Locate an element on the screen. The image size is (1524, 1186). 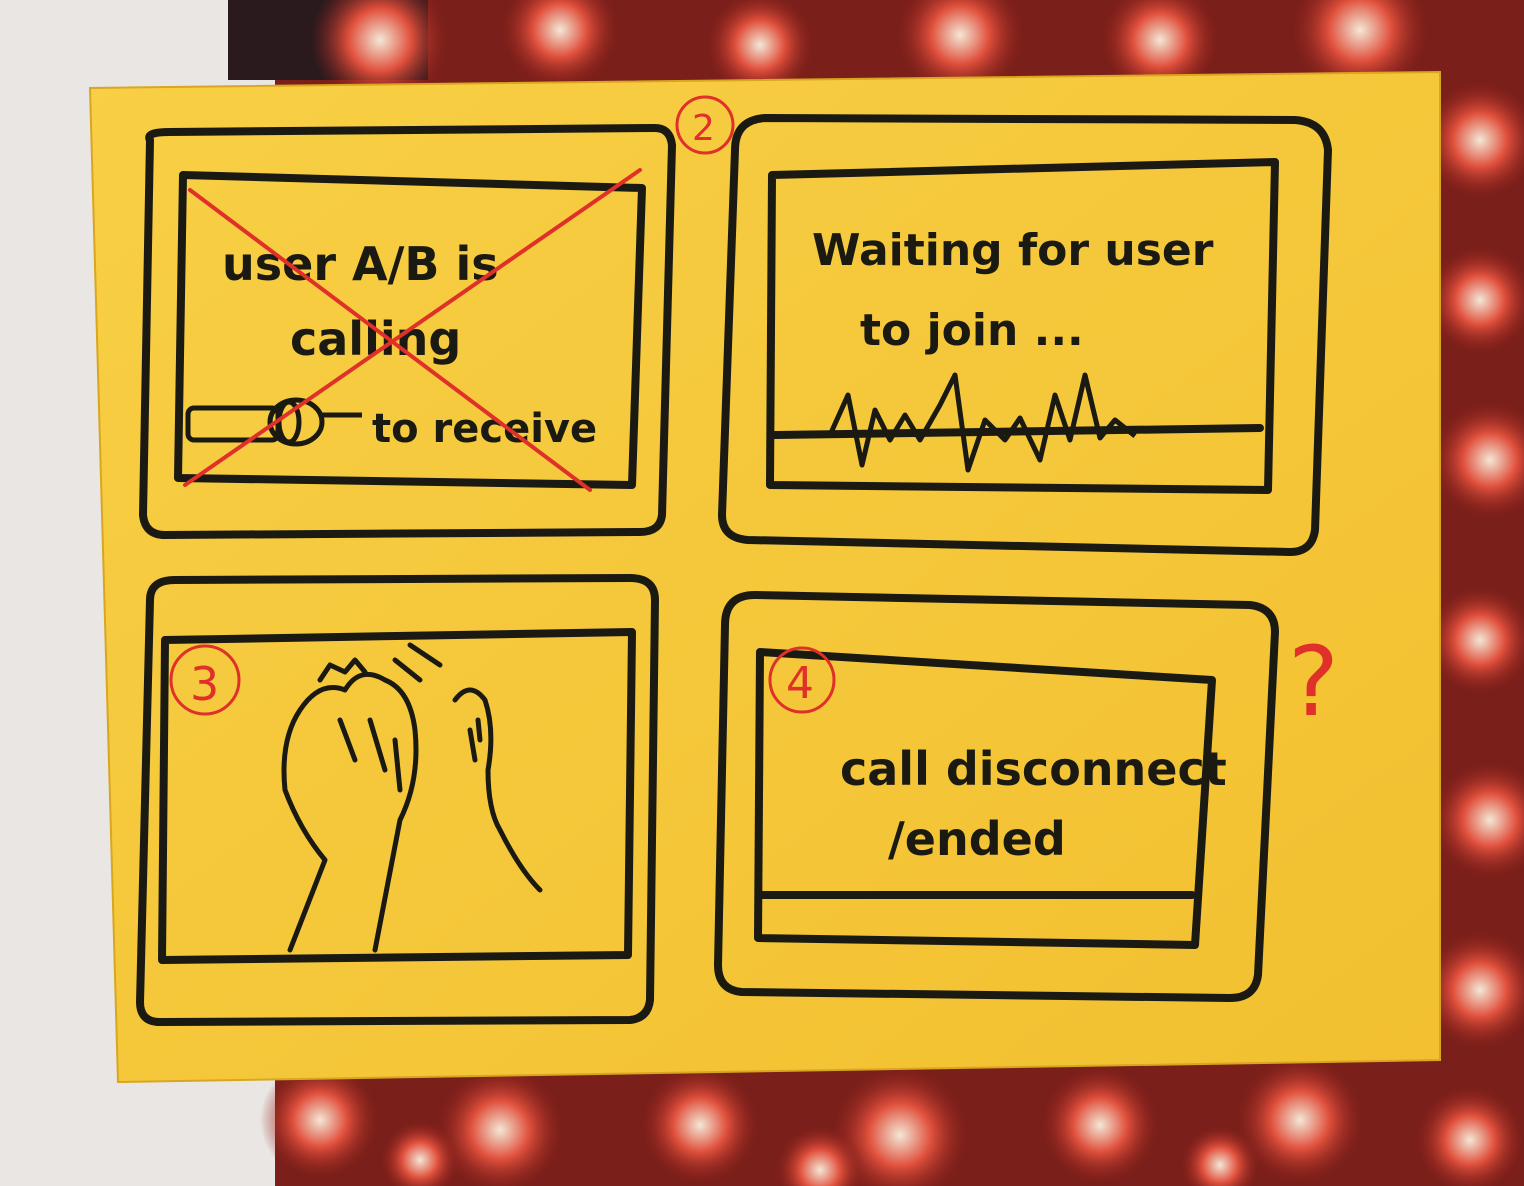
svg-text: 3 is located at coordinates (204, 684).